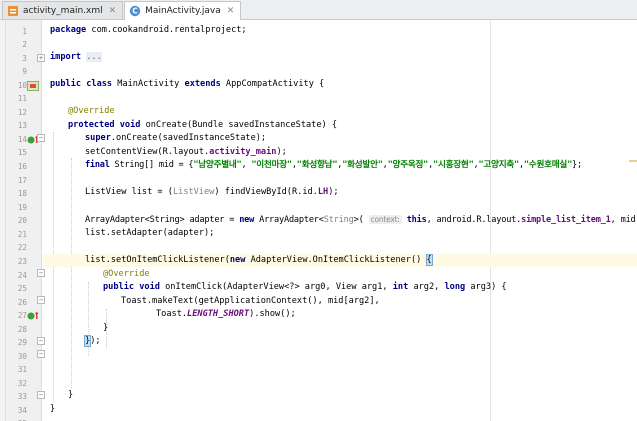 Image resolution: width=637 pixels, height=421 pixels. What do you see at coordinates (24, 71) in the screenshot?
I see `line-number: 9` at bounding box center [24, 71].